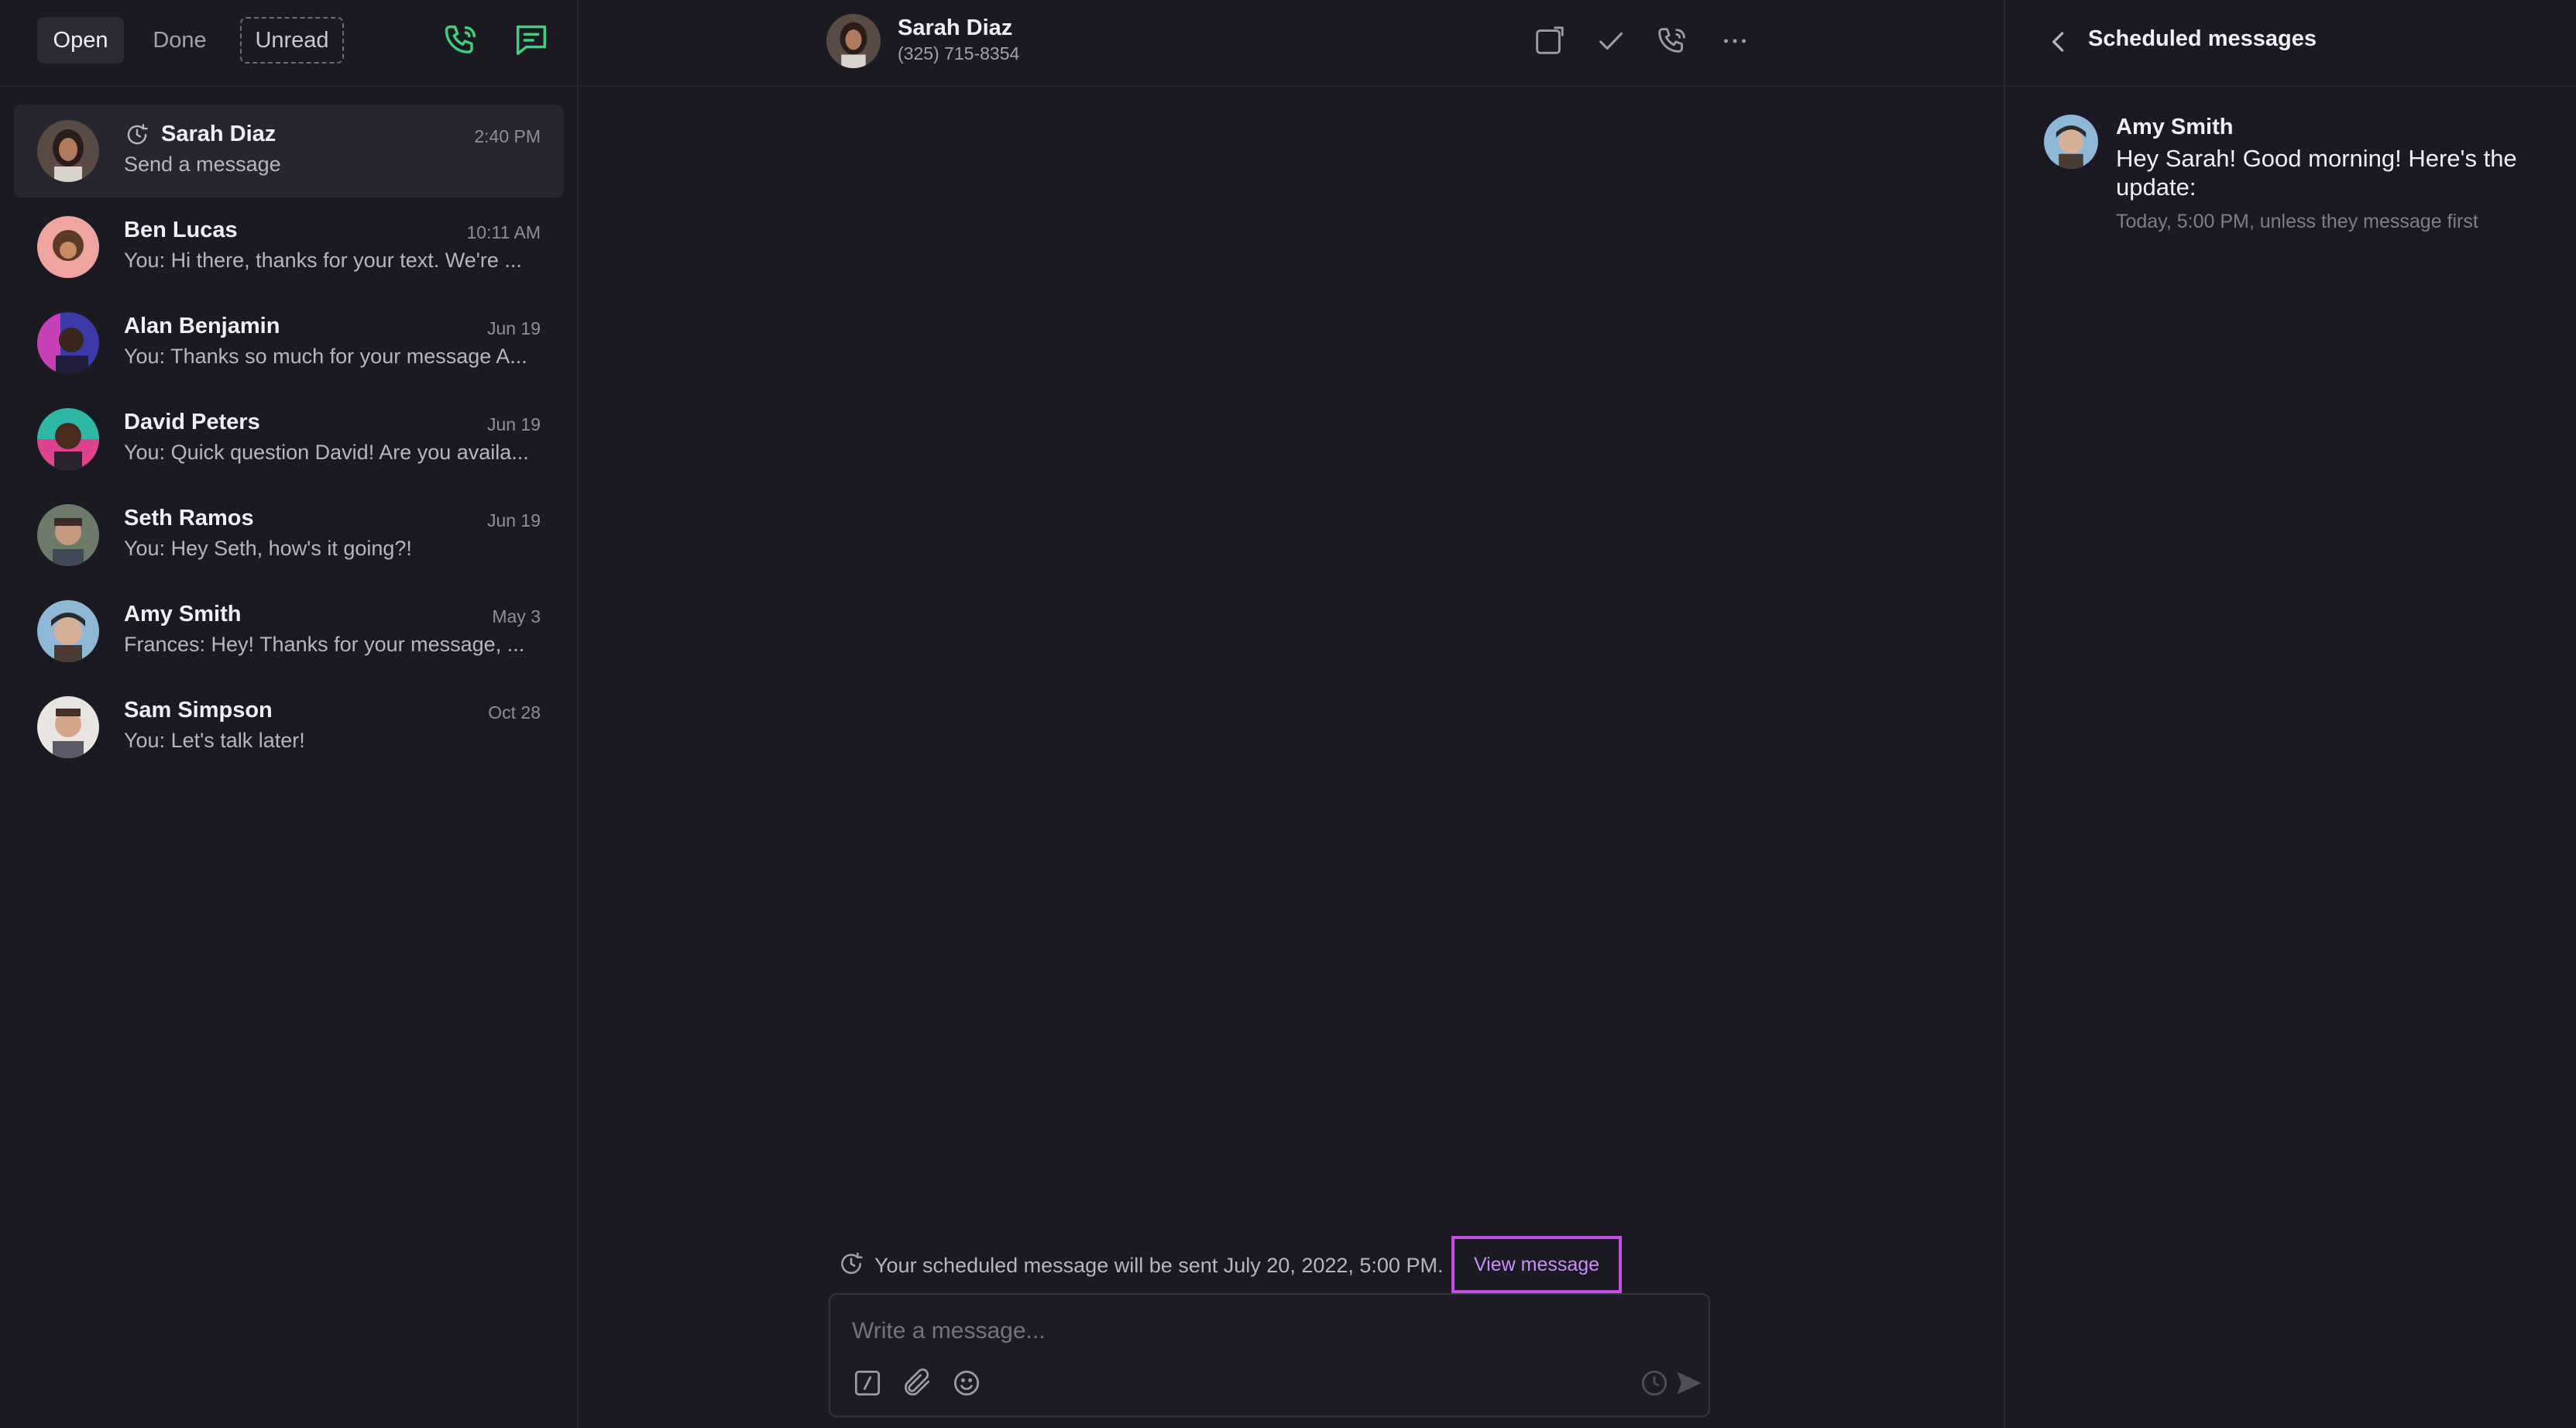 The height and width of the screenshot is (1428, 2576). What do you see at coordinates (289, 151) in the screenshot?
I see `conversation-item: Sarah Diaz 2:40 PM Send a message` at bounding box center [289, 151].